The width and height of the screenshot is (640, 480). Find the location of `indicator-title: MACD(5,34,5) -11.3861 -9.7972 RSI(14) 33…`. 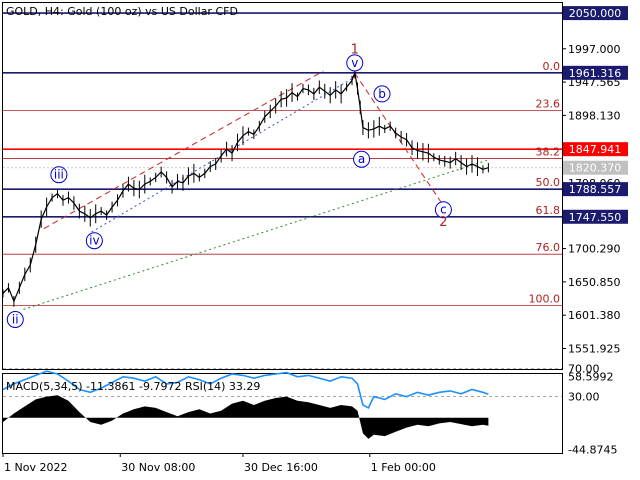

indicator-title: MACD(5,34,5) -11.3861 -9.7972 RSI(14) 33… is located at coordinates (133, 386).